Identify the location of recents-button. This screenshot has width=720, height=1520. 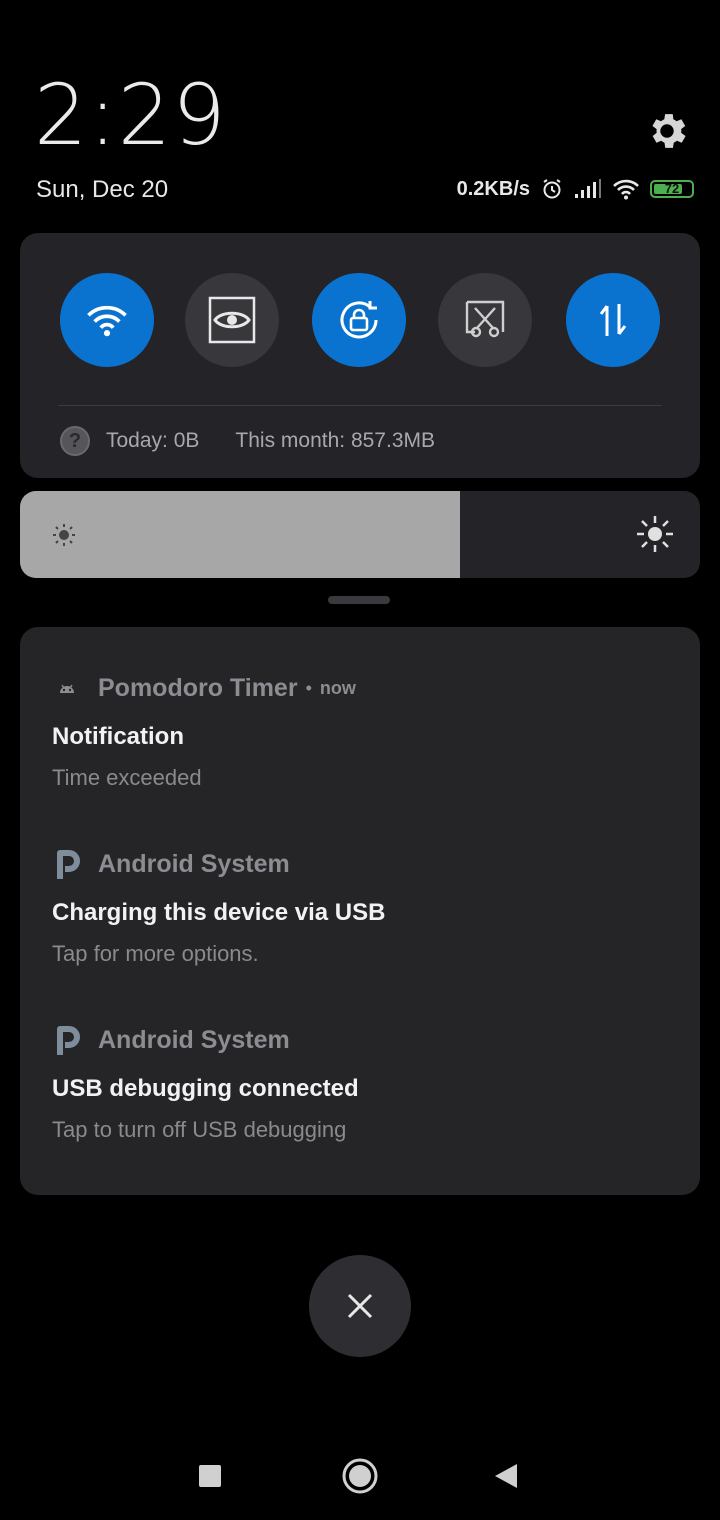
(210, 1476).